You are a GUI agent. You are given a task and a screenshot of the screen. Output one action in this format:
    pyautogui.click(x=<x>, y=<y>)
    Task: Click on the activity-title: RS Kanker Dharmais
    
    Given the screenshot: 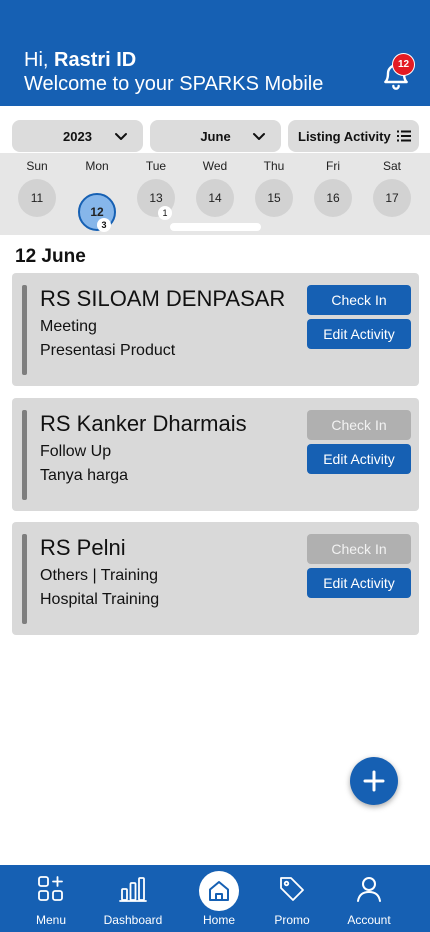 What is the action you would take?
    pyautogui.click(x=143, y=423)
    